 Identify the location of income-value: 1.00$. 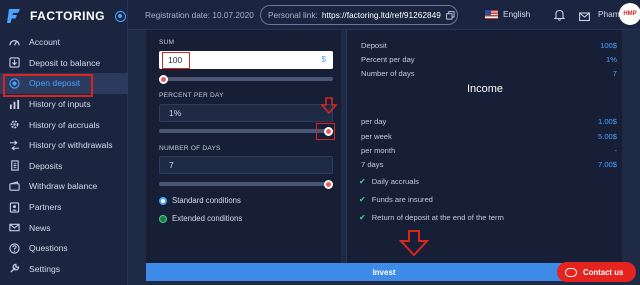
(607, 121).